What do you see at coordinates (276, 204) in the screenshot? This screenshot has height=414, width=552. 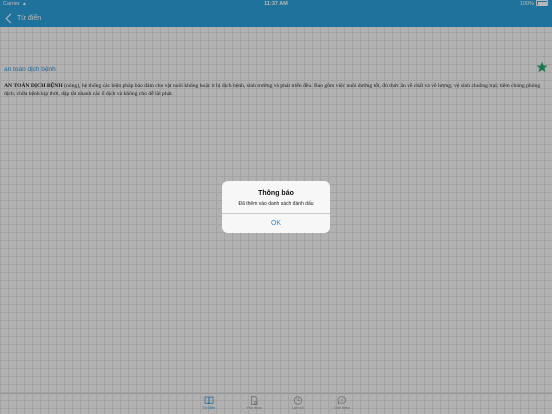 I see `alert-message: Đã thêm vào danh sách đánh dấu` at bounding box center [276, 204].